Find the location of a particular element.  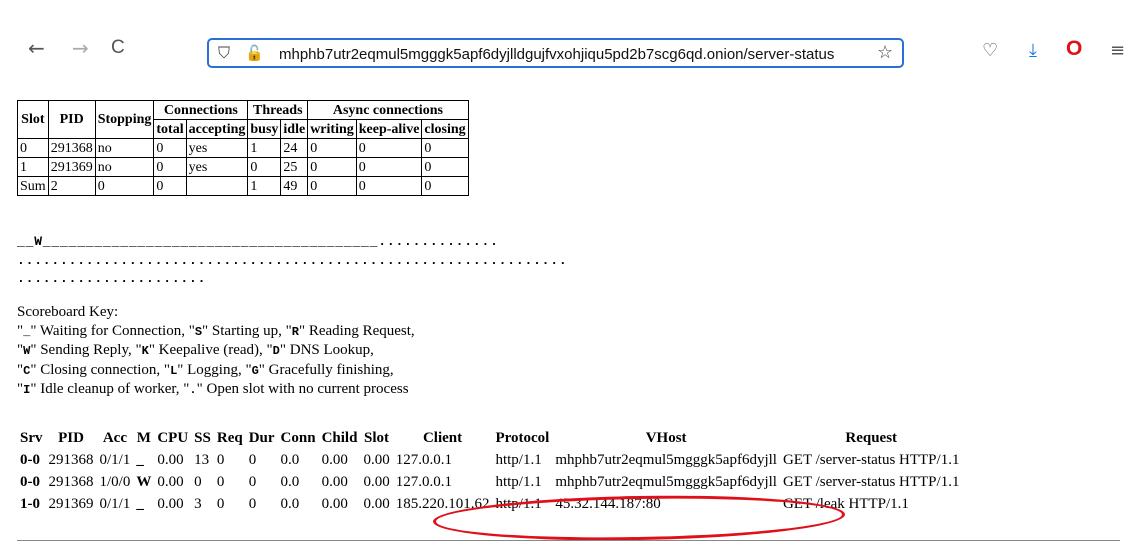

request-col-m: M is located at coordinates (143, 438).